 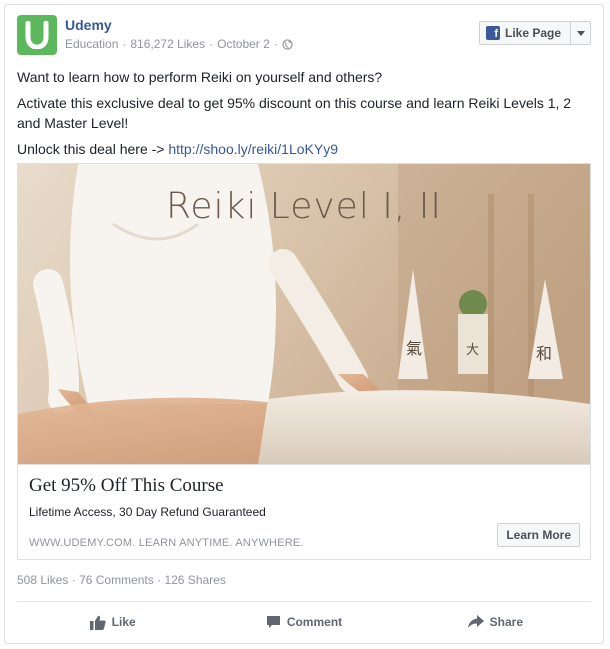 I want to click on shares-count: 126 Shares, so click(x=194, y=580).